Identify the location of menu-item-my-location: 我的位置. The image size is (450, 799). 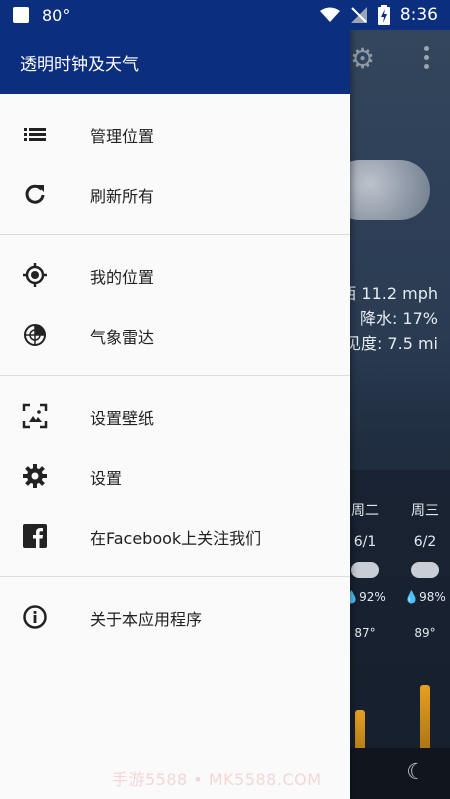
(175, 275).